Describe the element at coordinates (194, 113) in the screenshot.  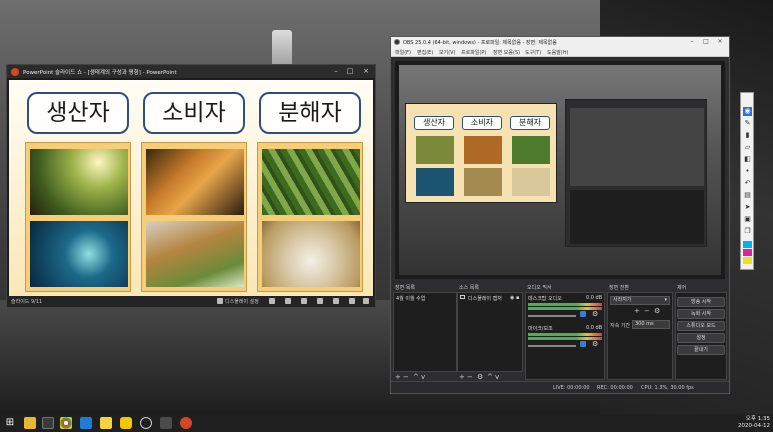
I see `concept-consumer: 소비자` at that location.